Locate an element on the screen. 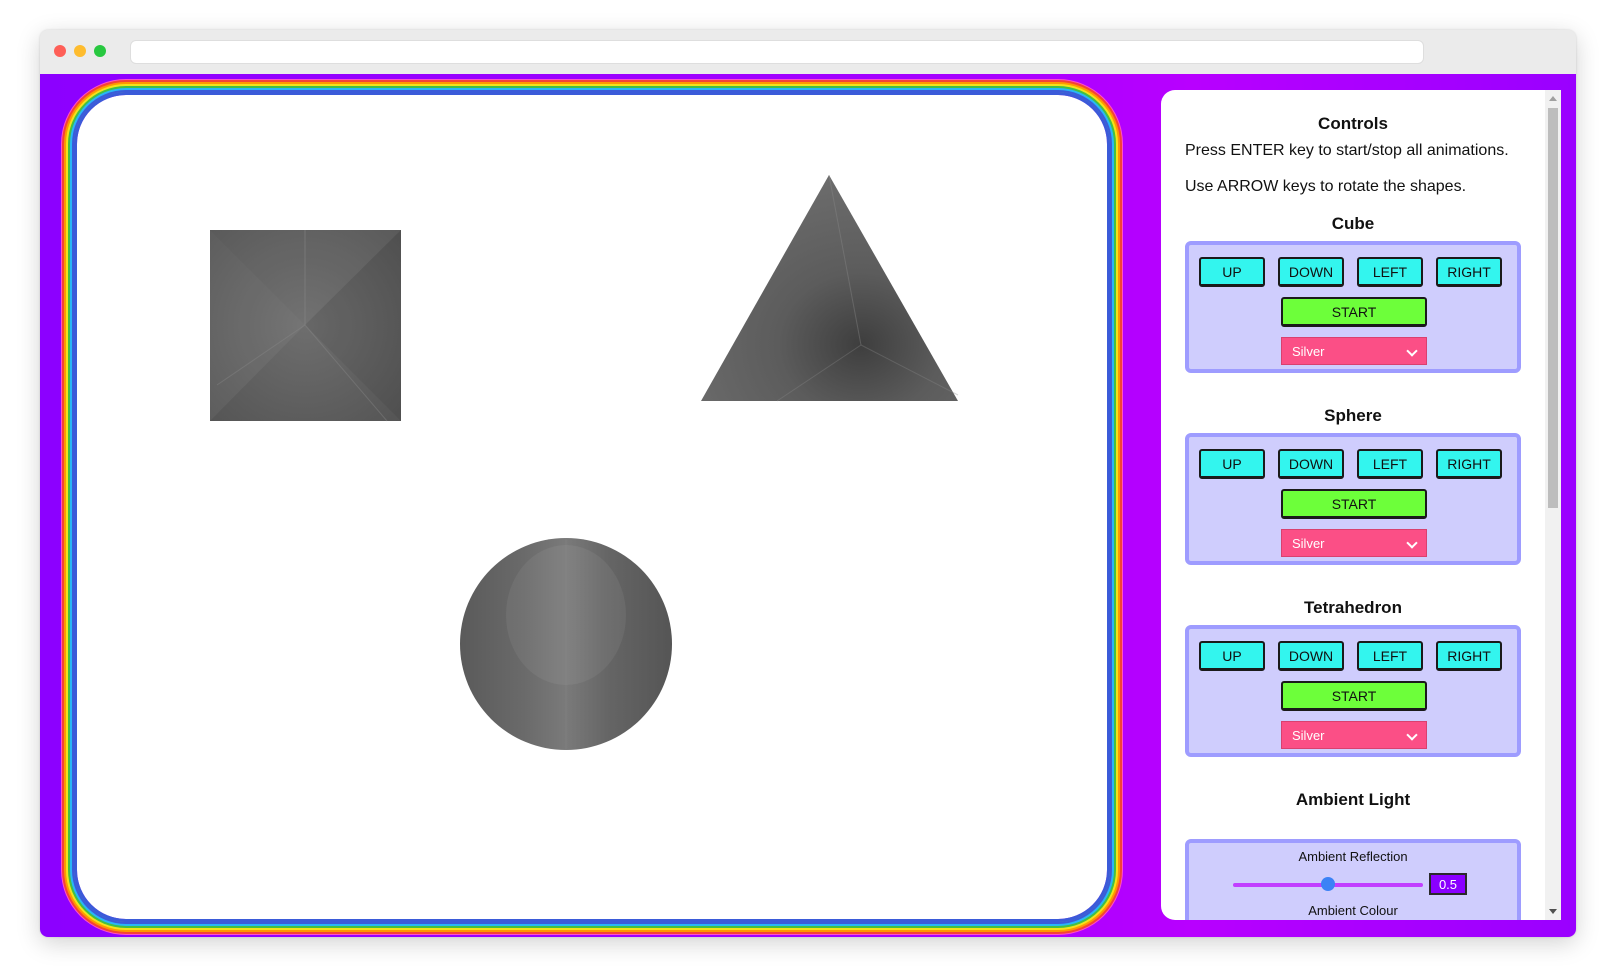 This screenshot has height=968, width=1616. cube-left-button: LEFT is located at coordinates (1390, 272).